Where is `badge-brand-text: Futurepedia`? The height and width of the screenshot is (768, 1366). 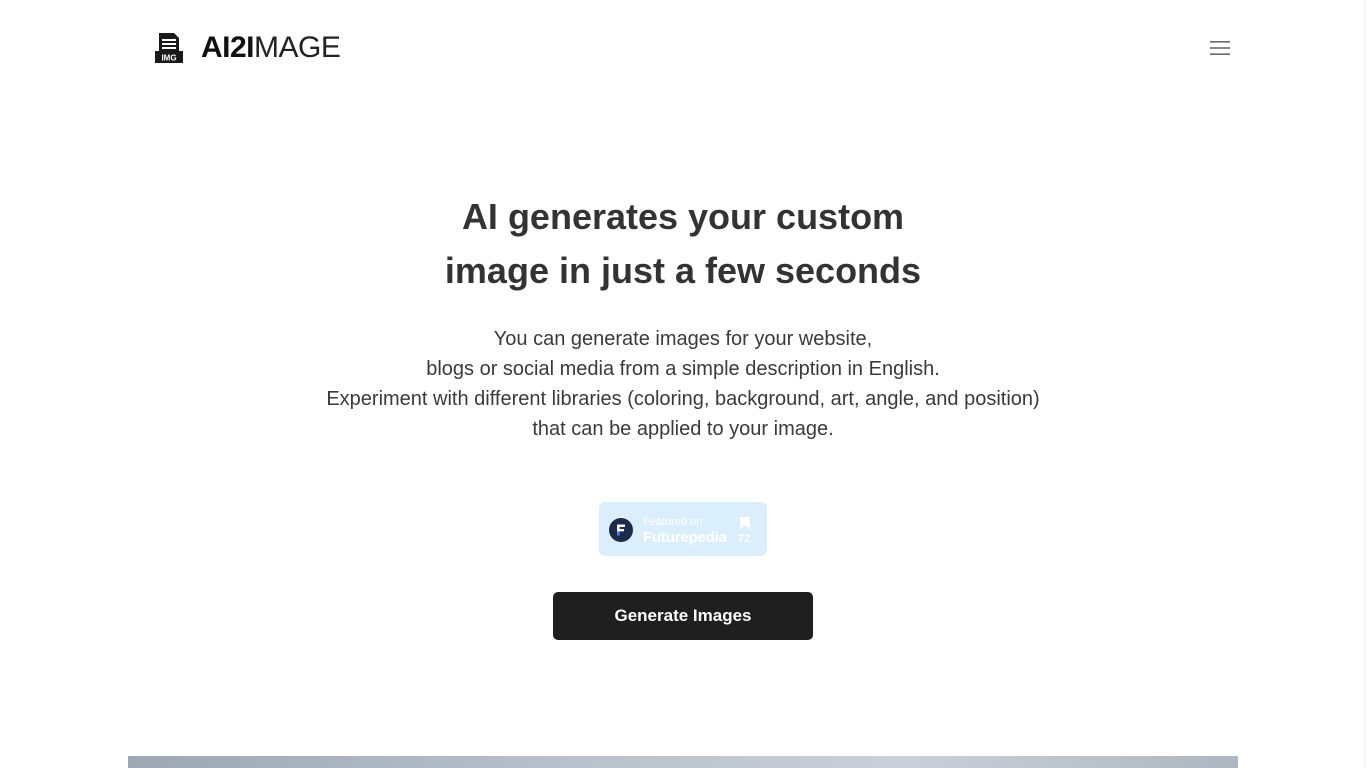 badge-brand-text: Futurepedia is located at coordinates (685, 537).